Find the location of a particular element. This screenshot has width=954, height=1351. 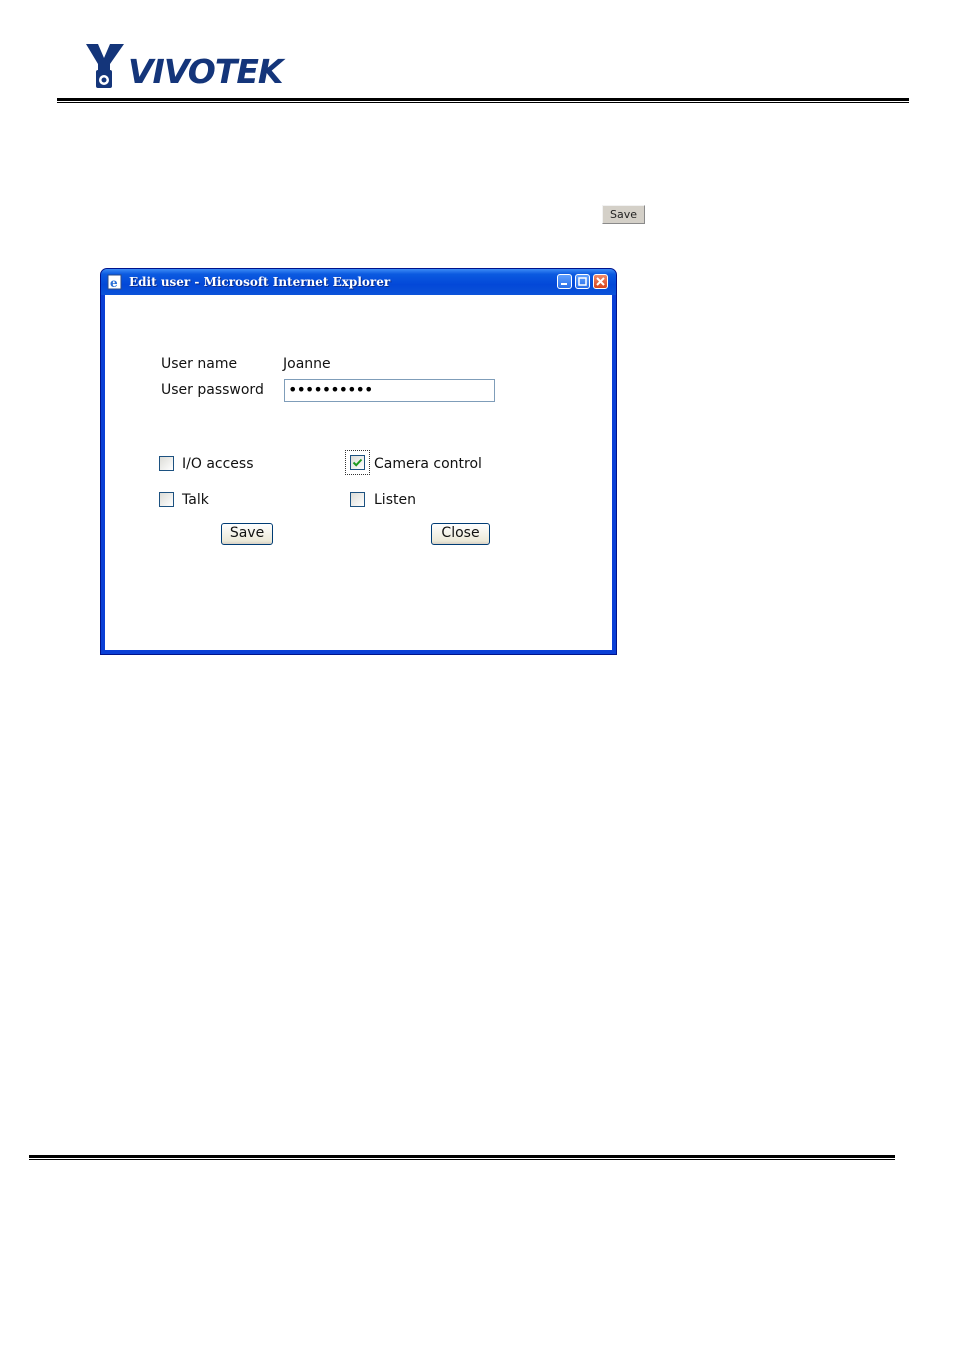

close-icon is located at coordinates (600, 281).